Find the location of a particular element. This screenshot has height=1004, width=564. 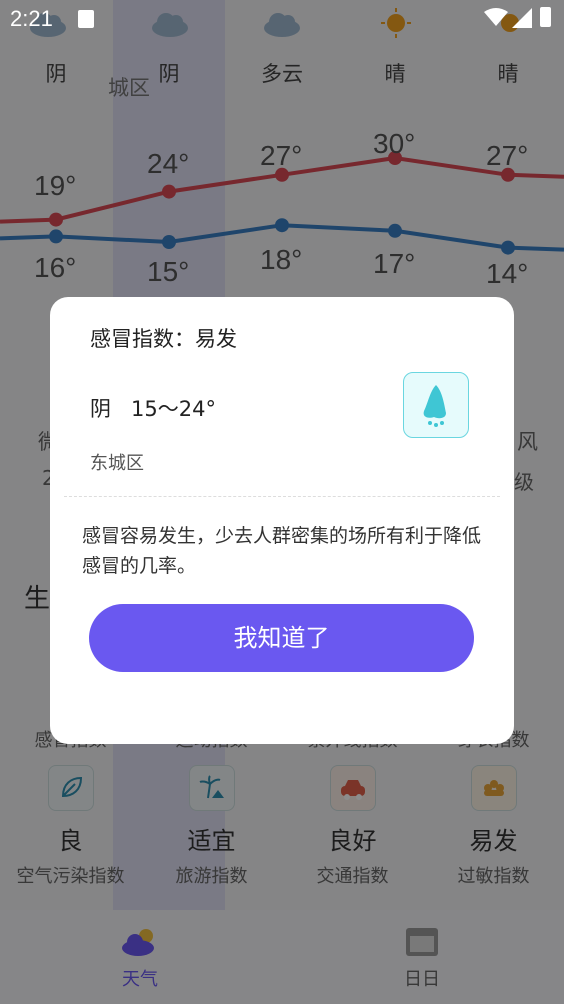

dialog-weather: 阴 15～24° is located at coordinates (153, 409).